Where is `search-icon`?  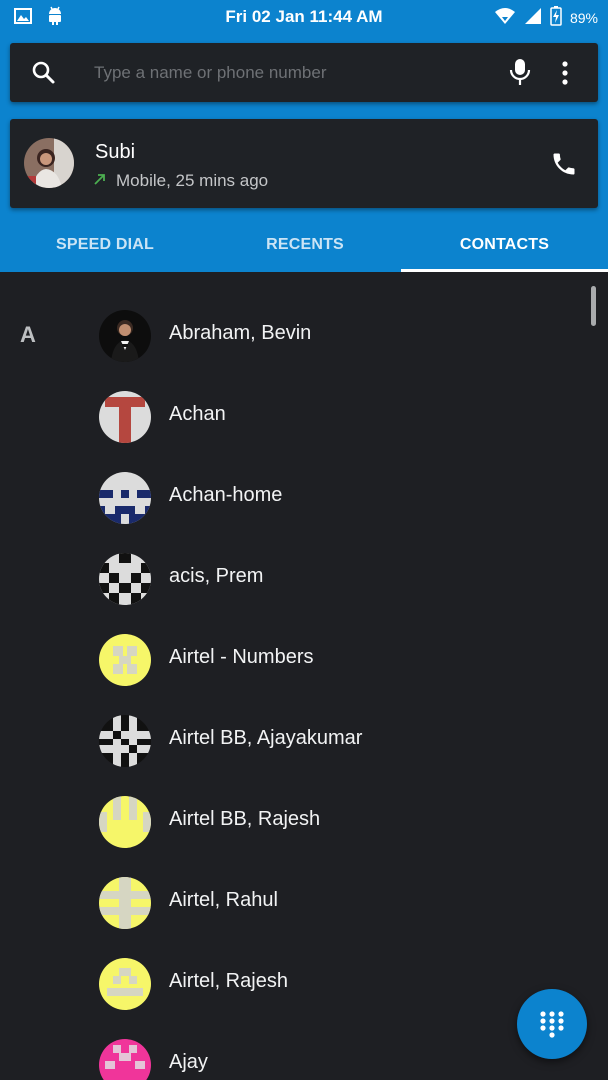 search-icon is located at coordinates (44, 73).